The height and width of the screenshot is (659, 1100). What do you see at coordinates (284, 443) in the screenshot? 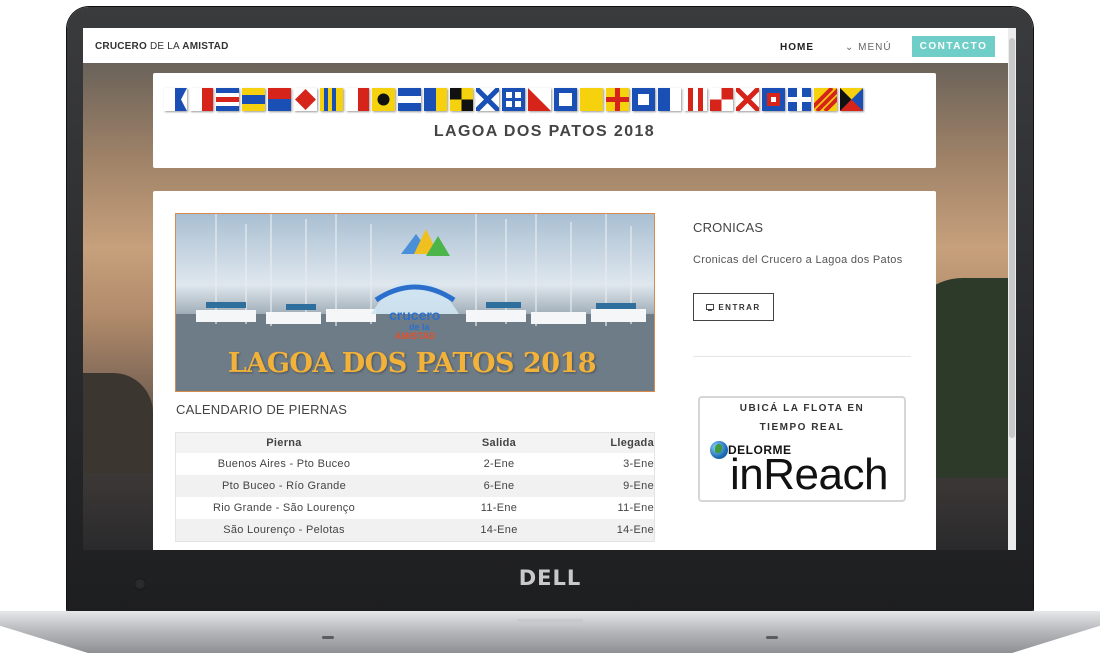
I see `column-header: Pierna` at bounding box center [284, 443].